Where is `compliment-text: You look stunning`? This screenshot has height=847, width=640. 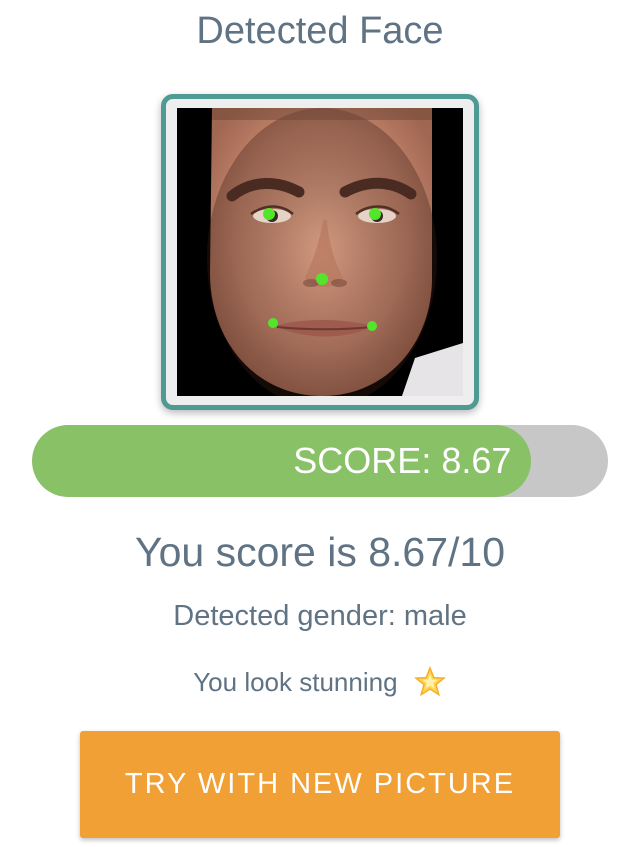
compliment-text: You look stunning is located at coordinates (295, 682).